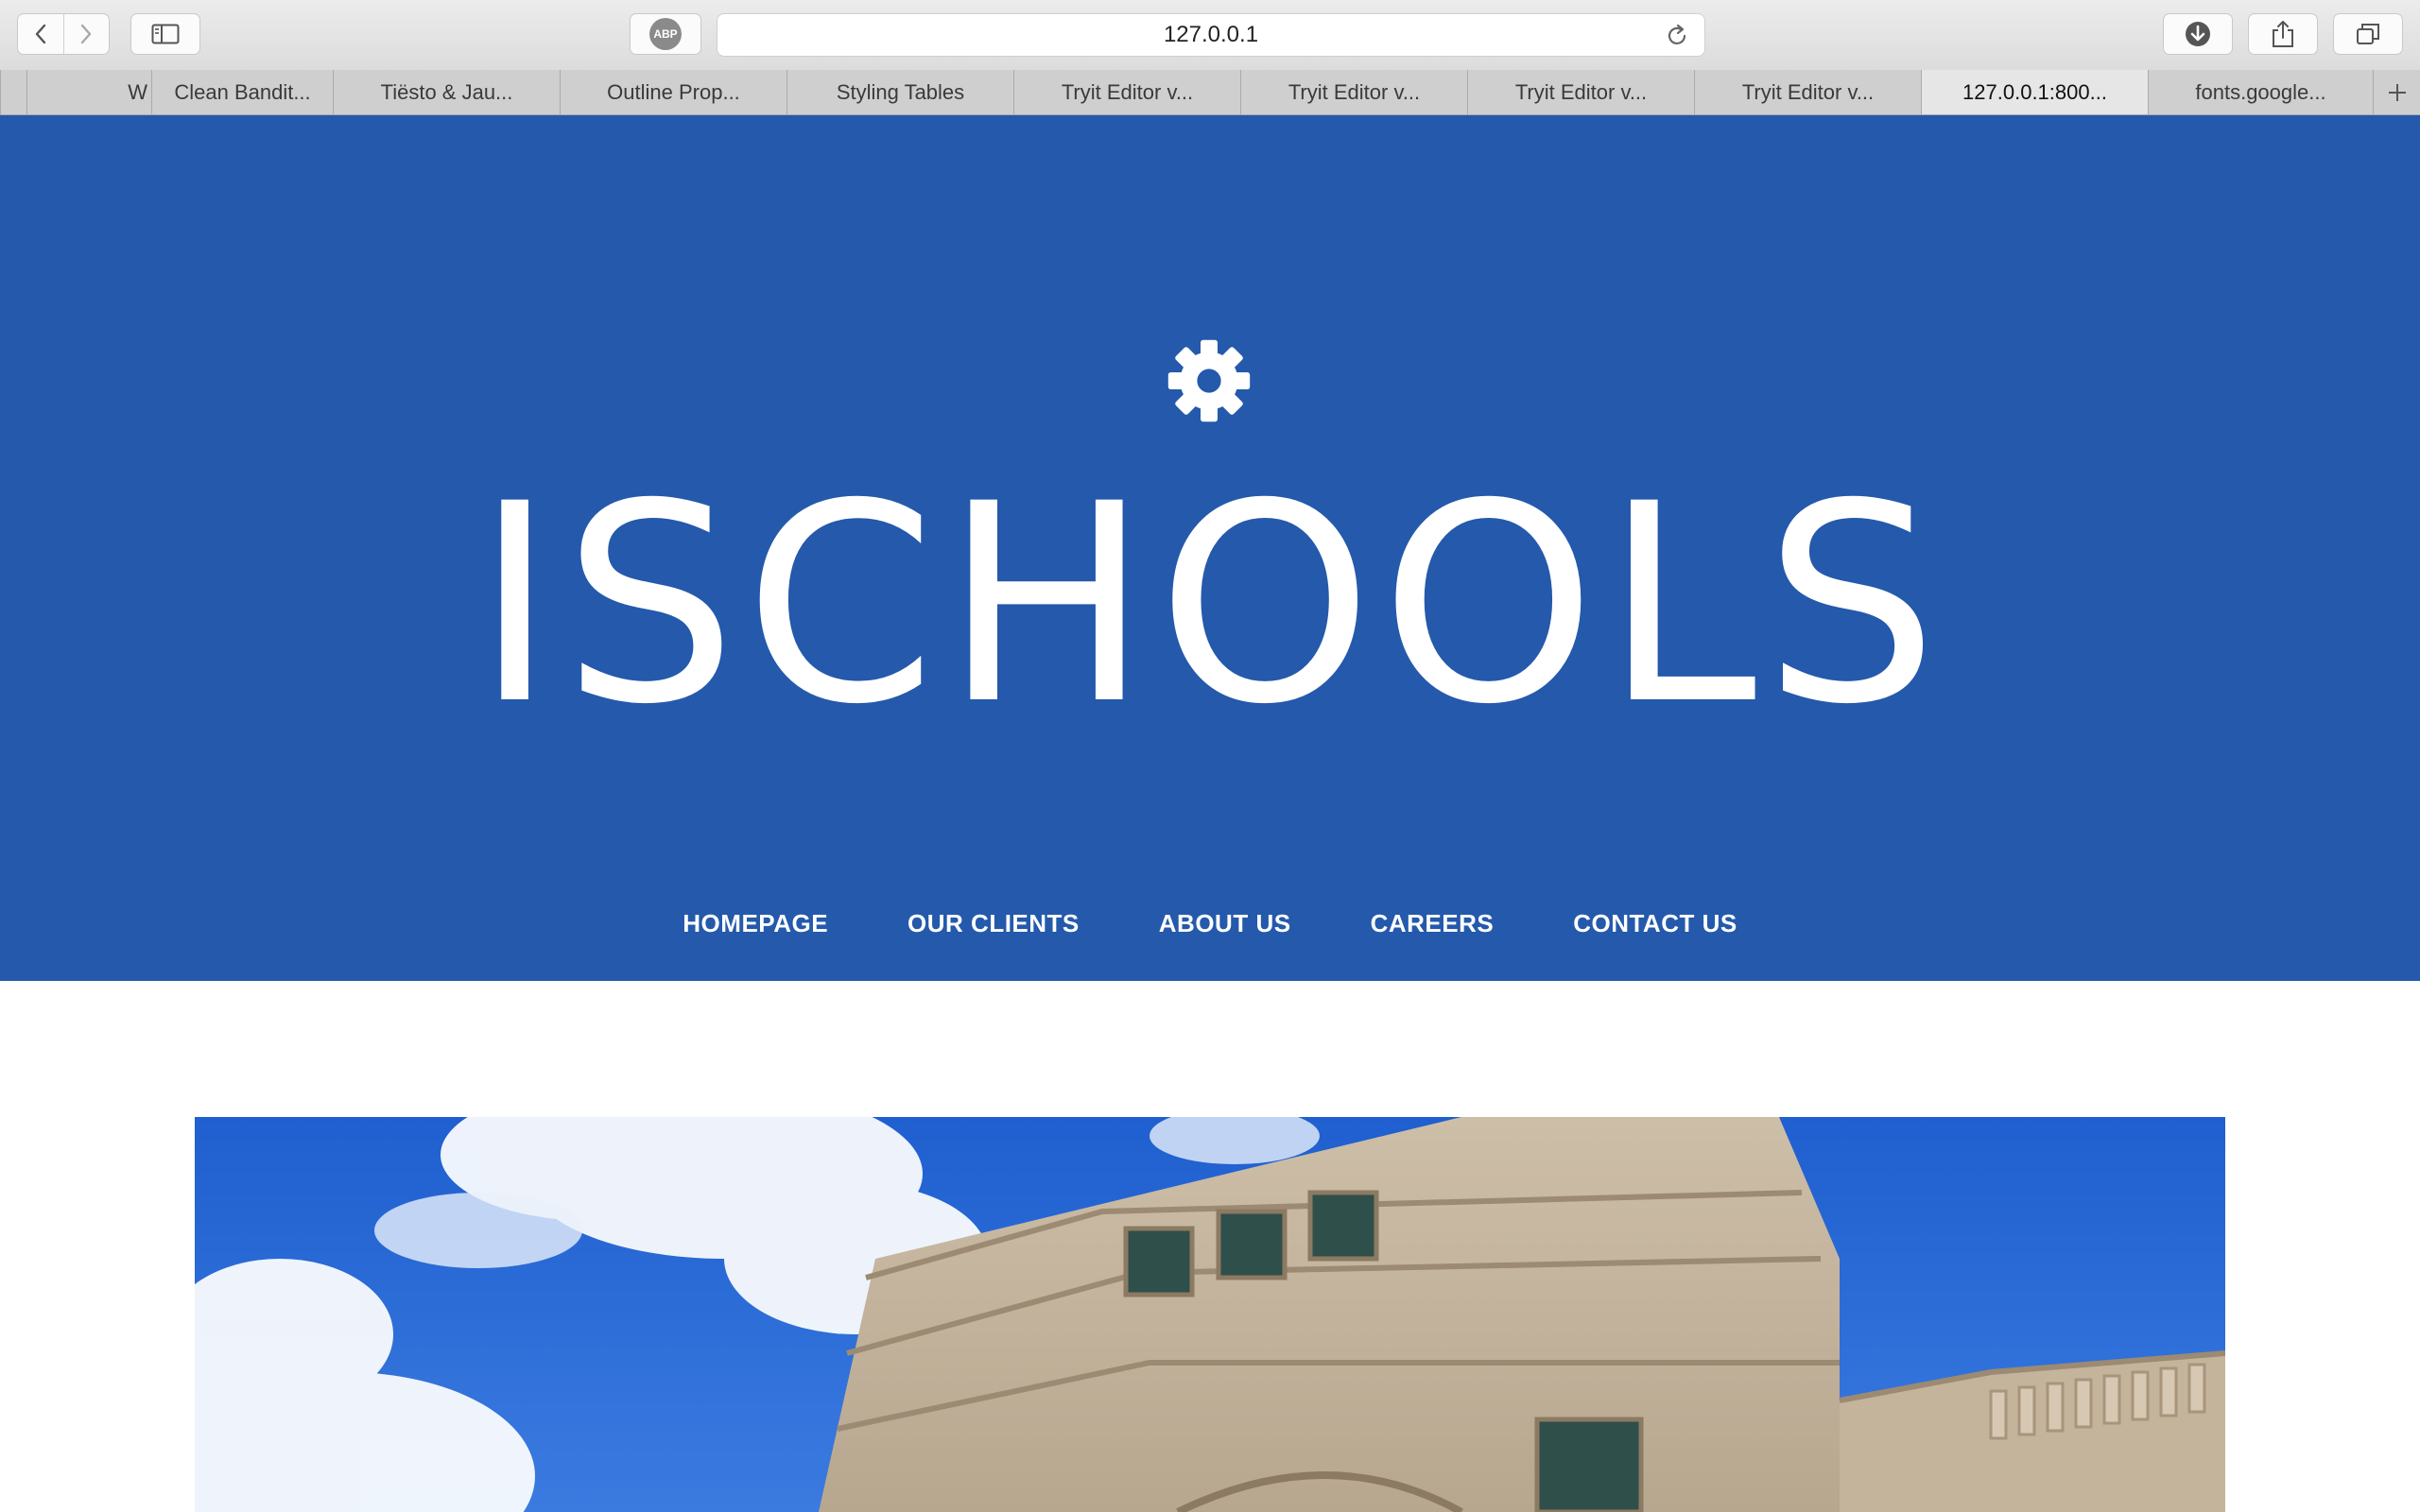 The image size is (2420, 1512). I want to click on tab-pinned, so click(13, 92).